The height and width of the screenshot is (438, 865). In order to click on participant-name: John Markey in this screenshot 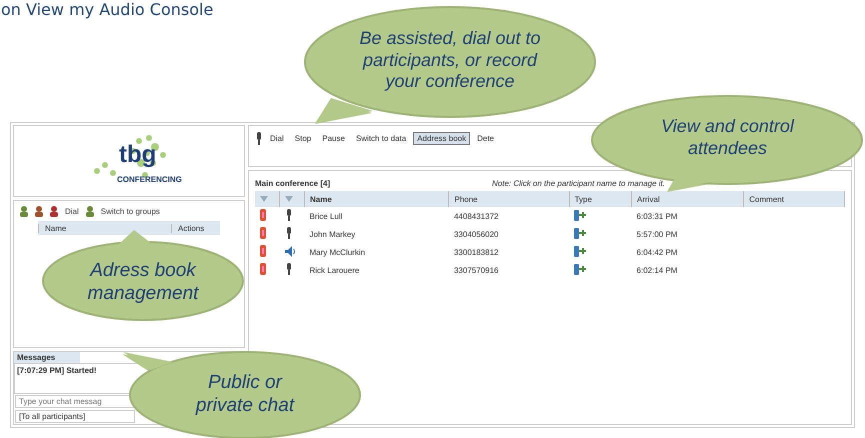, I will do `click(376, 234)`.